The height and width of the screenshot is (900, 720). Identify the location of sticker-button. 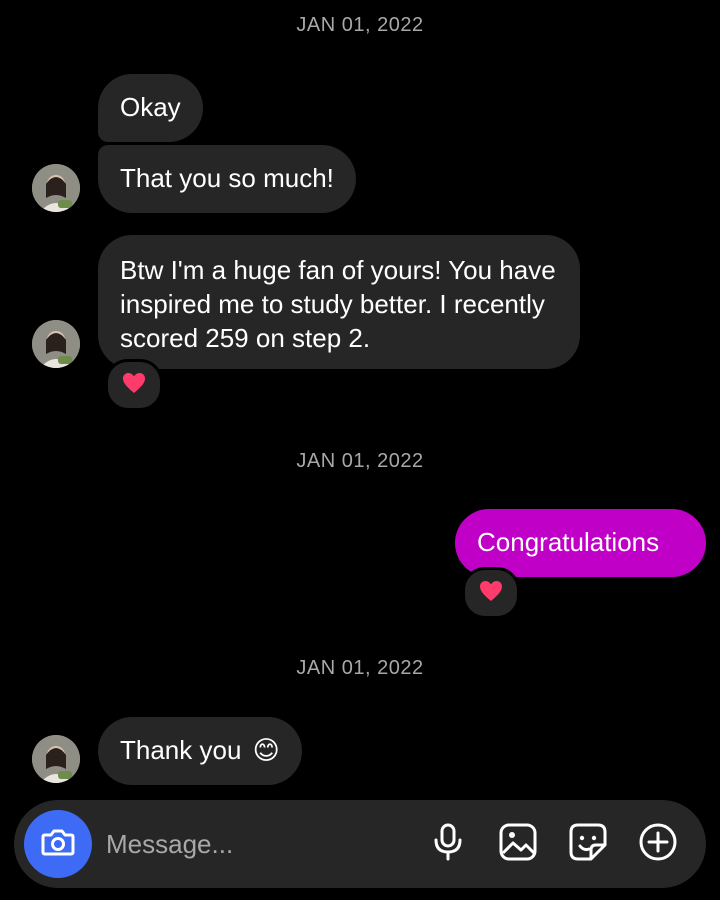
(588, 844).